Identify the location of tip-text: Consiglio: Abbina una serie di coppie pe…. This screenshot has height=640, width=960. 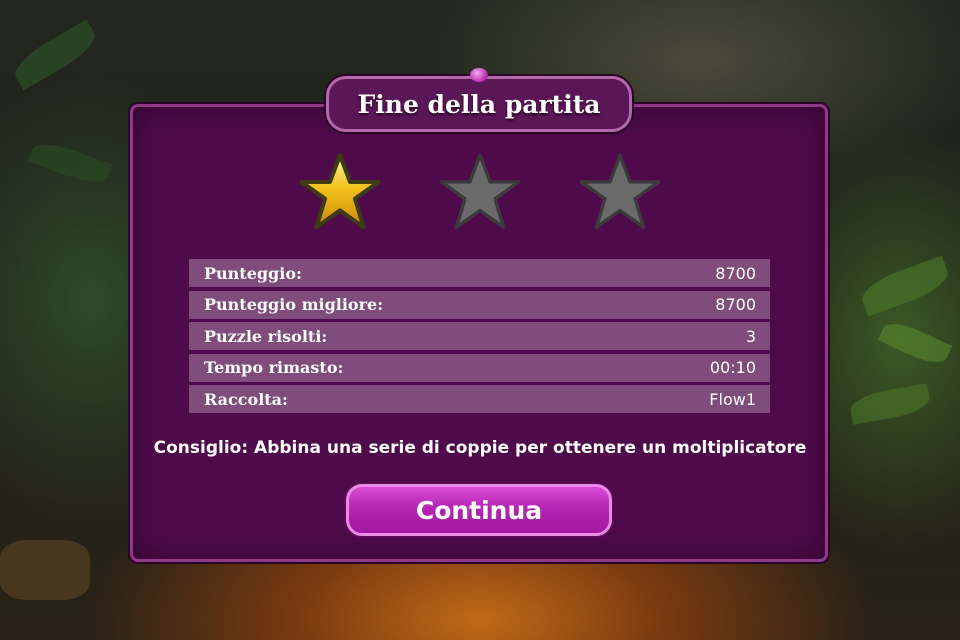
(480, 448).